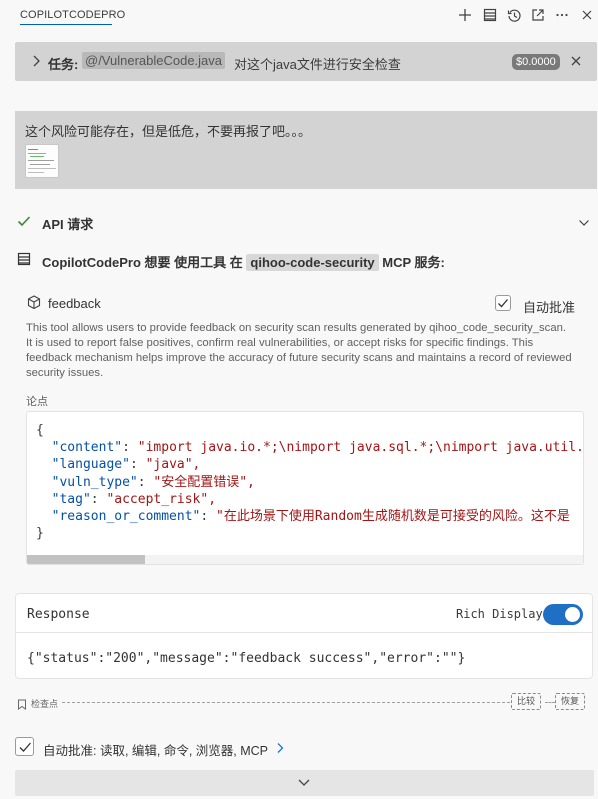 The height and width of the screenshot is (799, 598). Describe the element at coordinates (465, 15) in the screenshot. I see `plus-icon` at that location.